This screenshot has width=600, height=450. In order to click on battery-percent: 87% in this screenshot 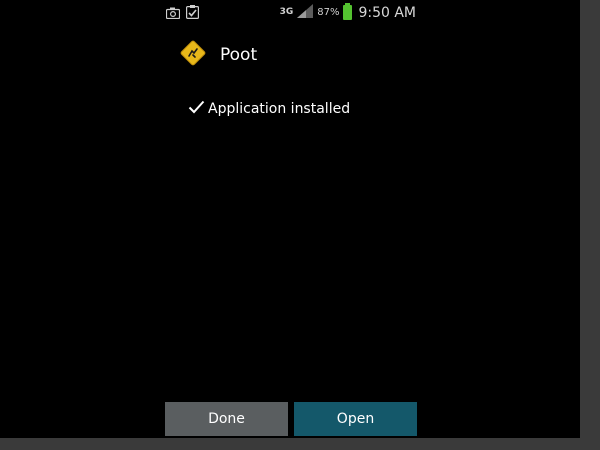, I will do `click(328, 12)`.